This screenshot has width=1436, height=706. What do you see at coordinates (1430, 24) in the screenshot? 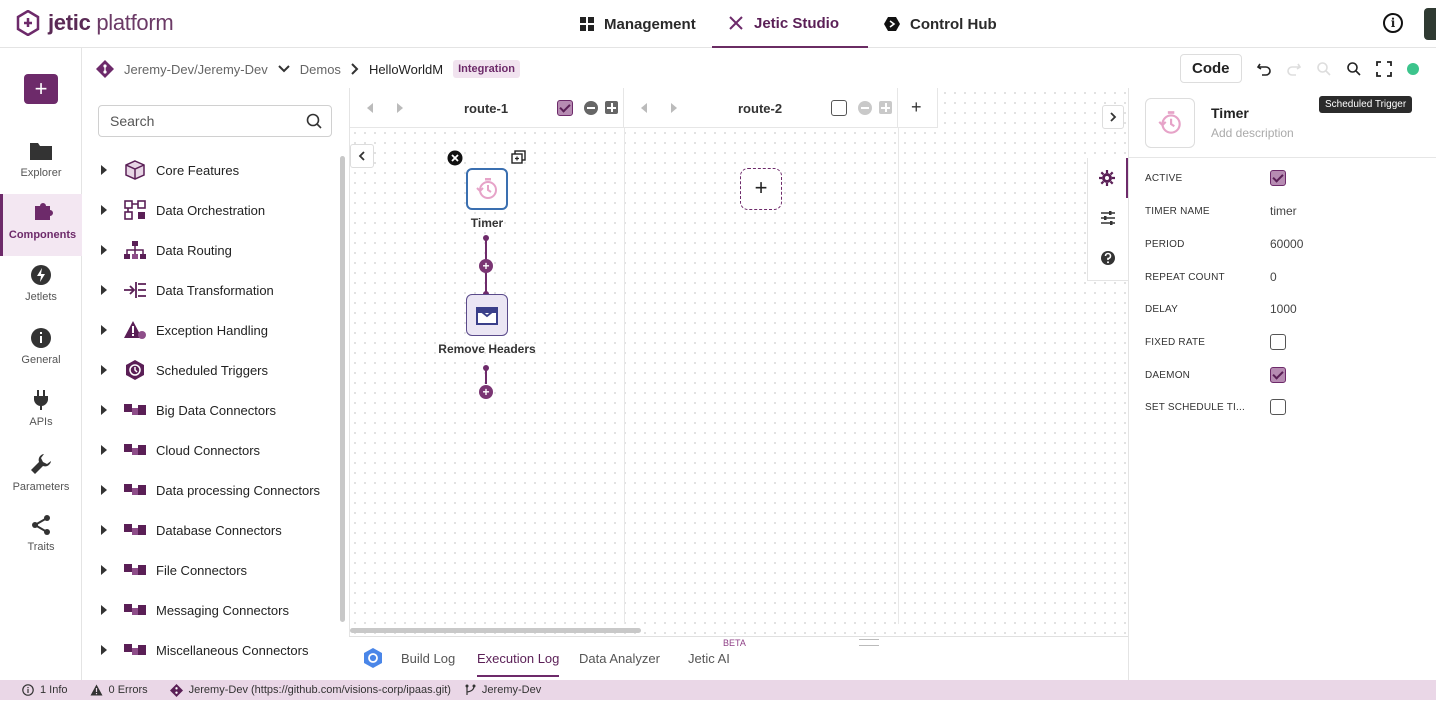
I see `avatar` at bounding box center [1430, 24].